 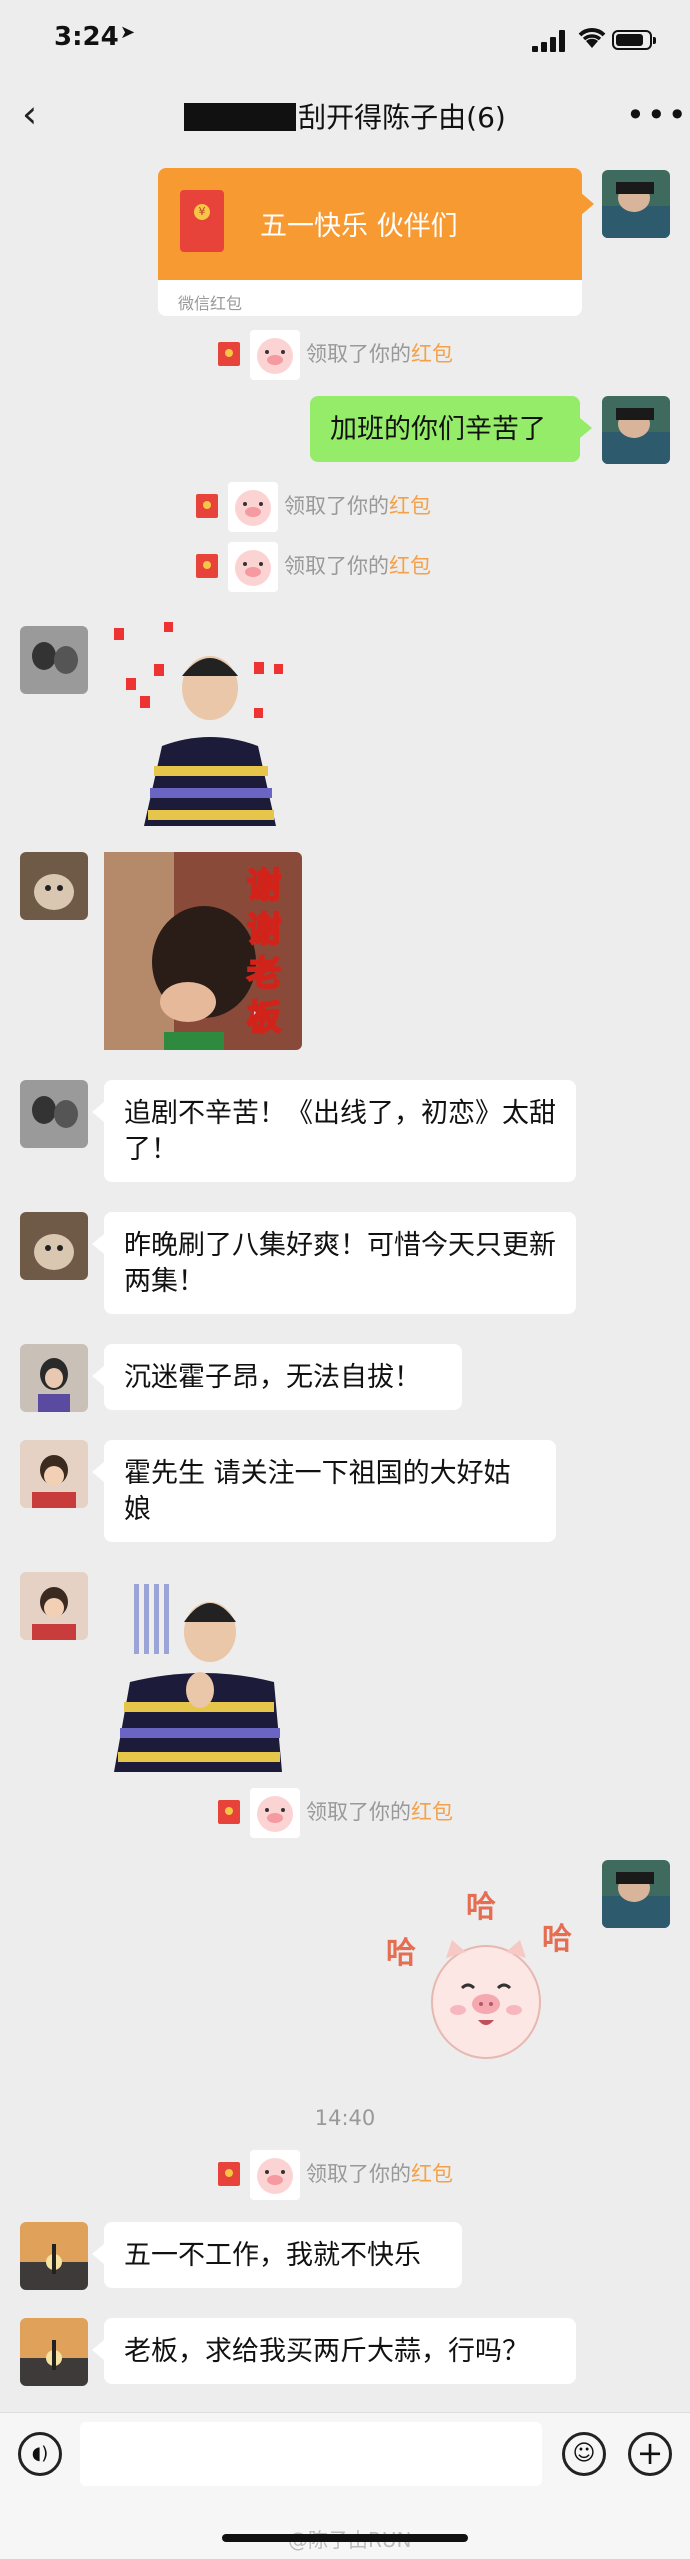 What do you see at coordinates (359, 226) in the screenshot?
I see `red-packet-greeting: 五一快乐 伙伴们` at bounding box center [359, 226].